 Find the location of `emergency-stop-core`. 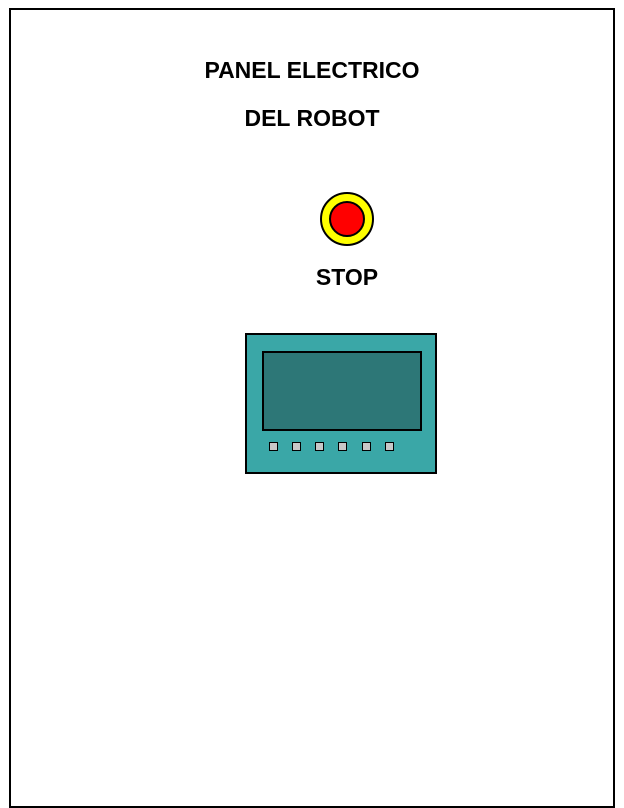

emergency-stop-core is located at coordinates (347, 219).